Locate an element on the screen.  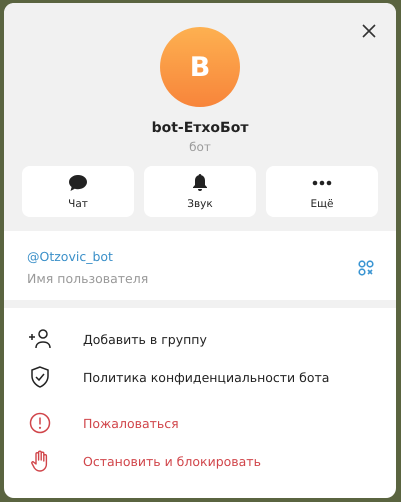
action-button: Звук is located at coordinates (200, 191).